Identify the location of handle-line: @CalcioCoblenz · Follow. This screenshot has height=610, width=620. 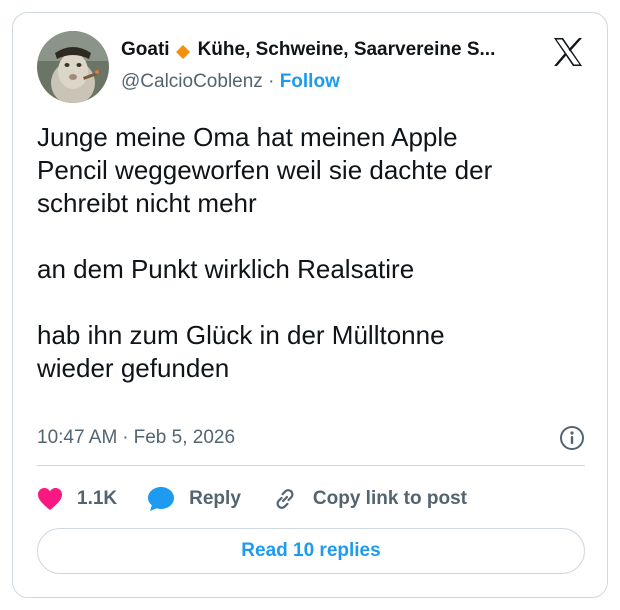
(321, 82).